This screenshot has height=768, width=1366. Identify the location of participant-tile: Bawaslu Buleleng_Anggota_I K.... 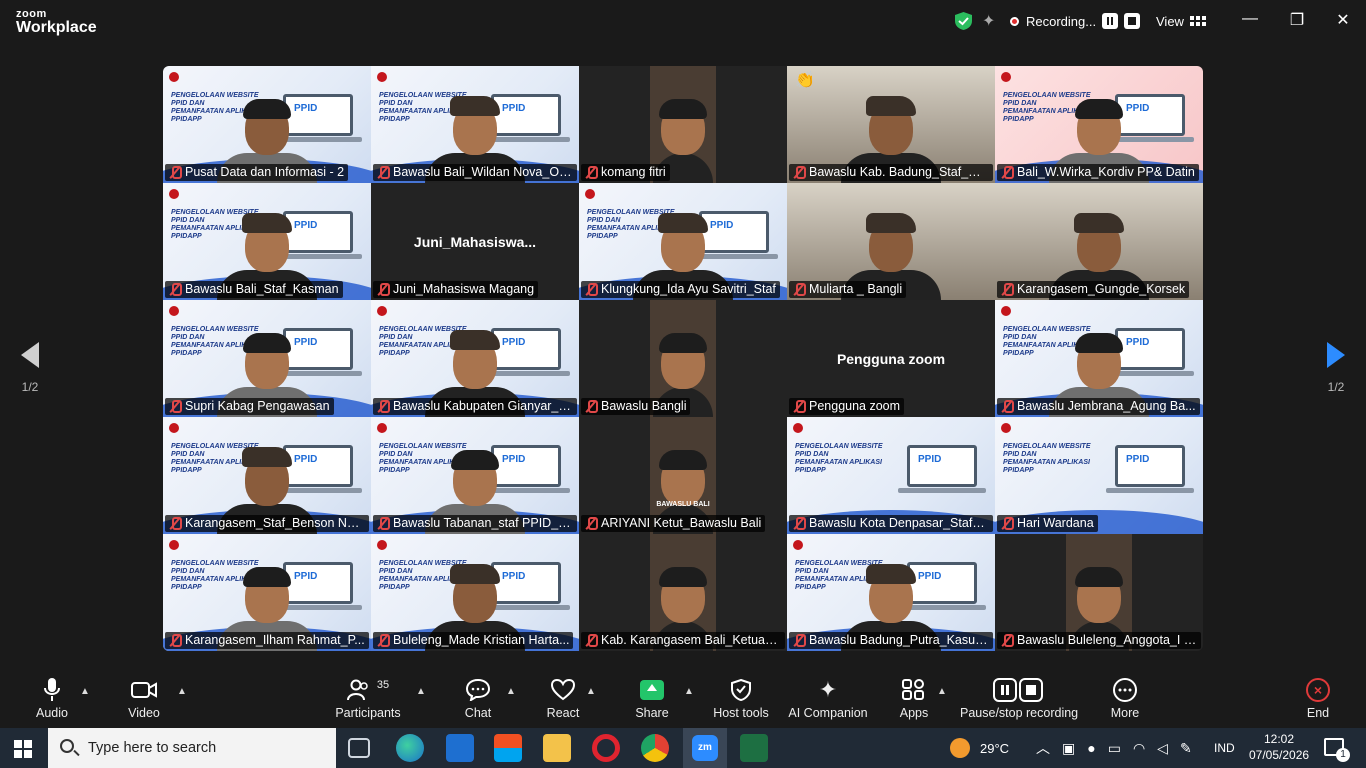
(1099, 592).